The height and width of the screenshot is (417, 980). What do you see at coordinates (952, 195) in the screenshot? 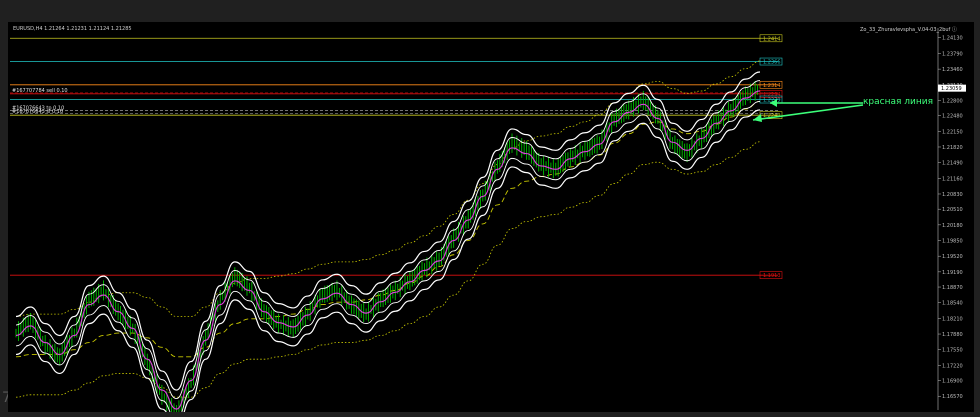
I see `y-tick-label: 1.20830` at bounding box center [952, 195].